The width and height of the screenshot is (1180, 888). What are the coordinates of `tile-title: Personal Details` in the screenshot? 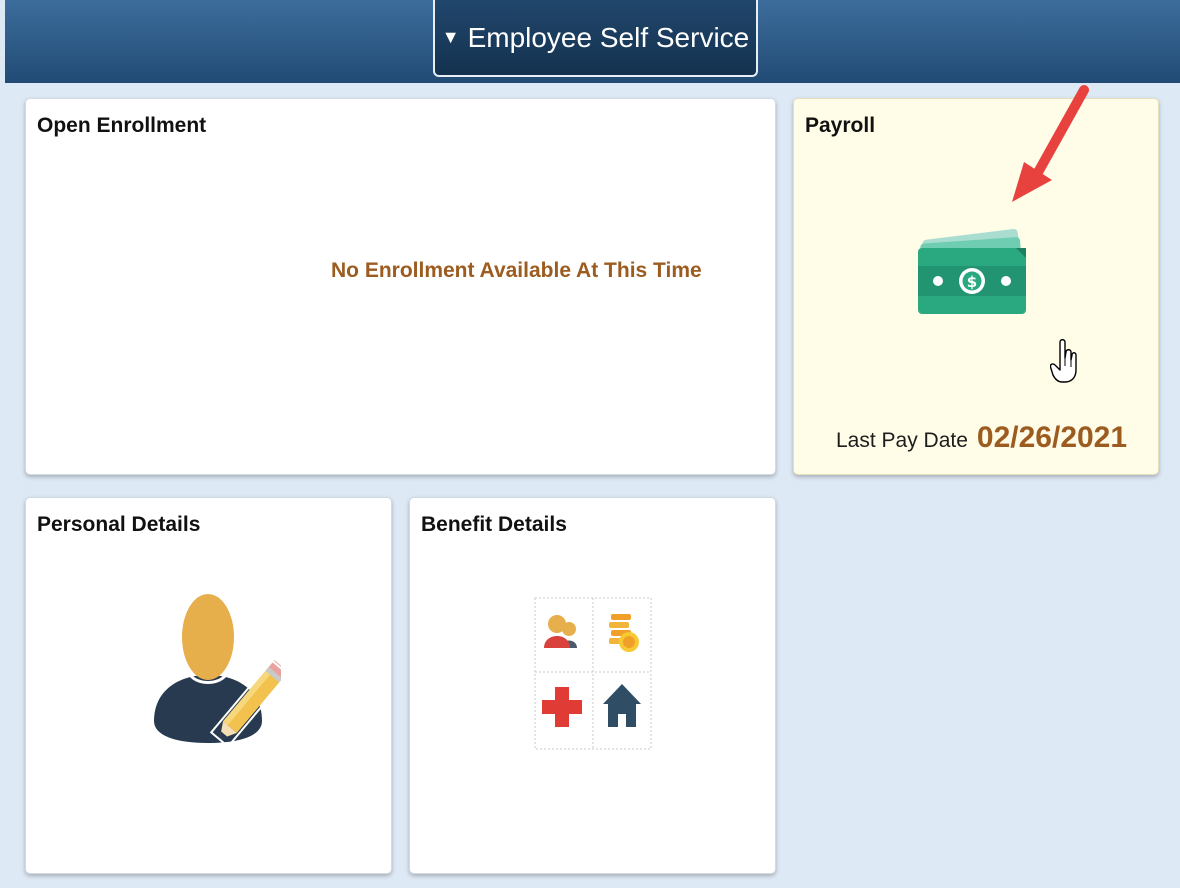 It's located at (119, 524).